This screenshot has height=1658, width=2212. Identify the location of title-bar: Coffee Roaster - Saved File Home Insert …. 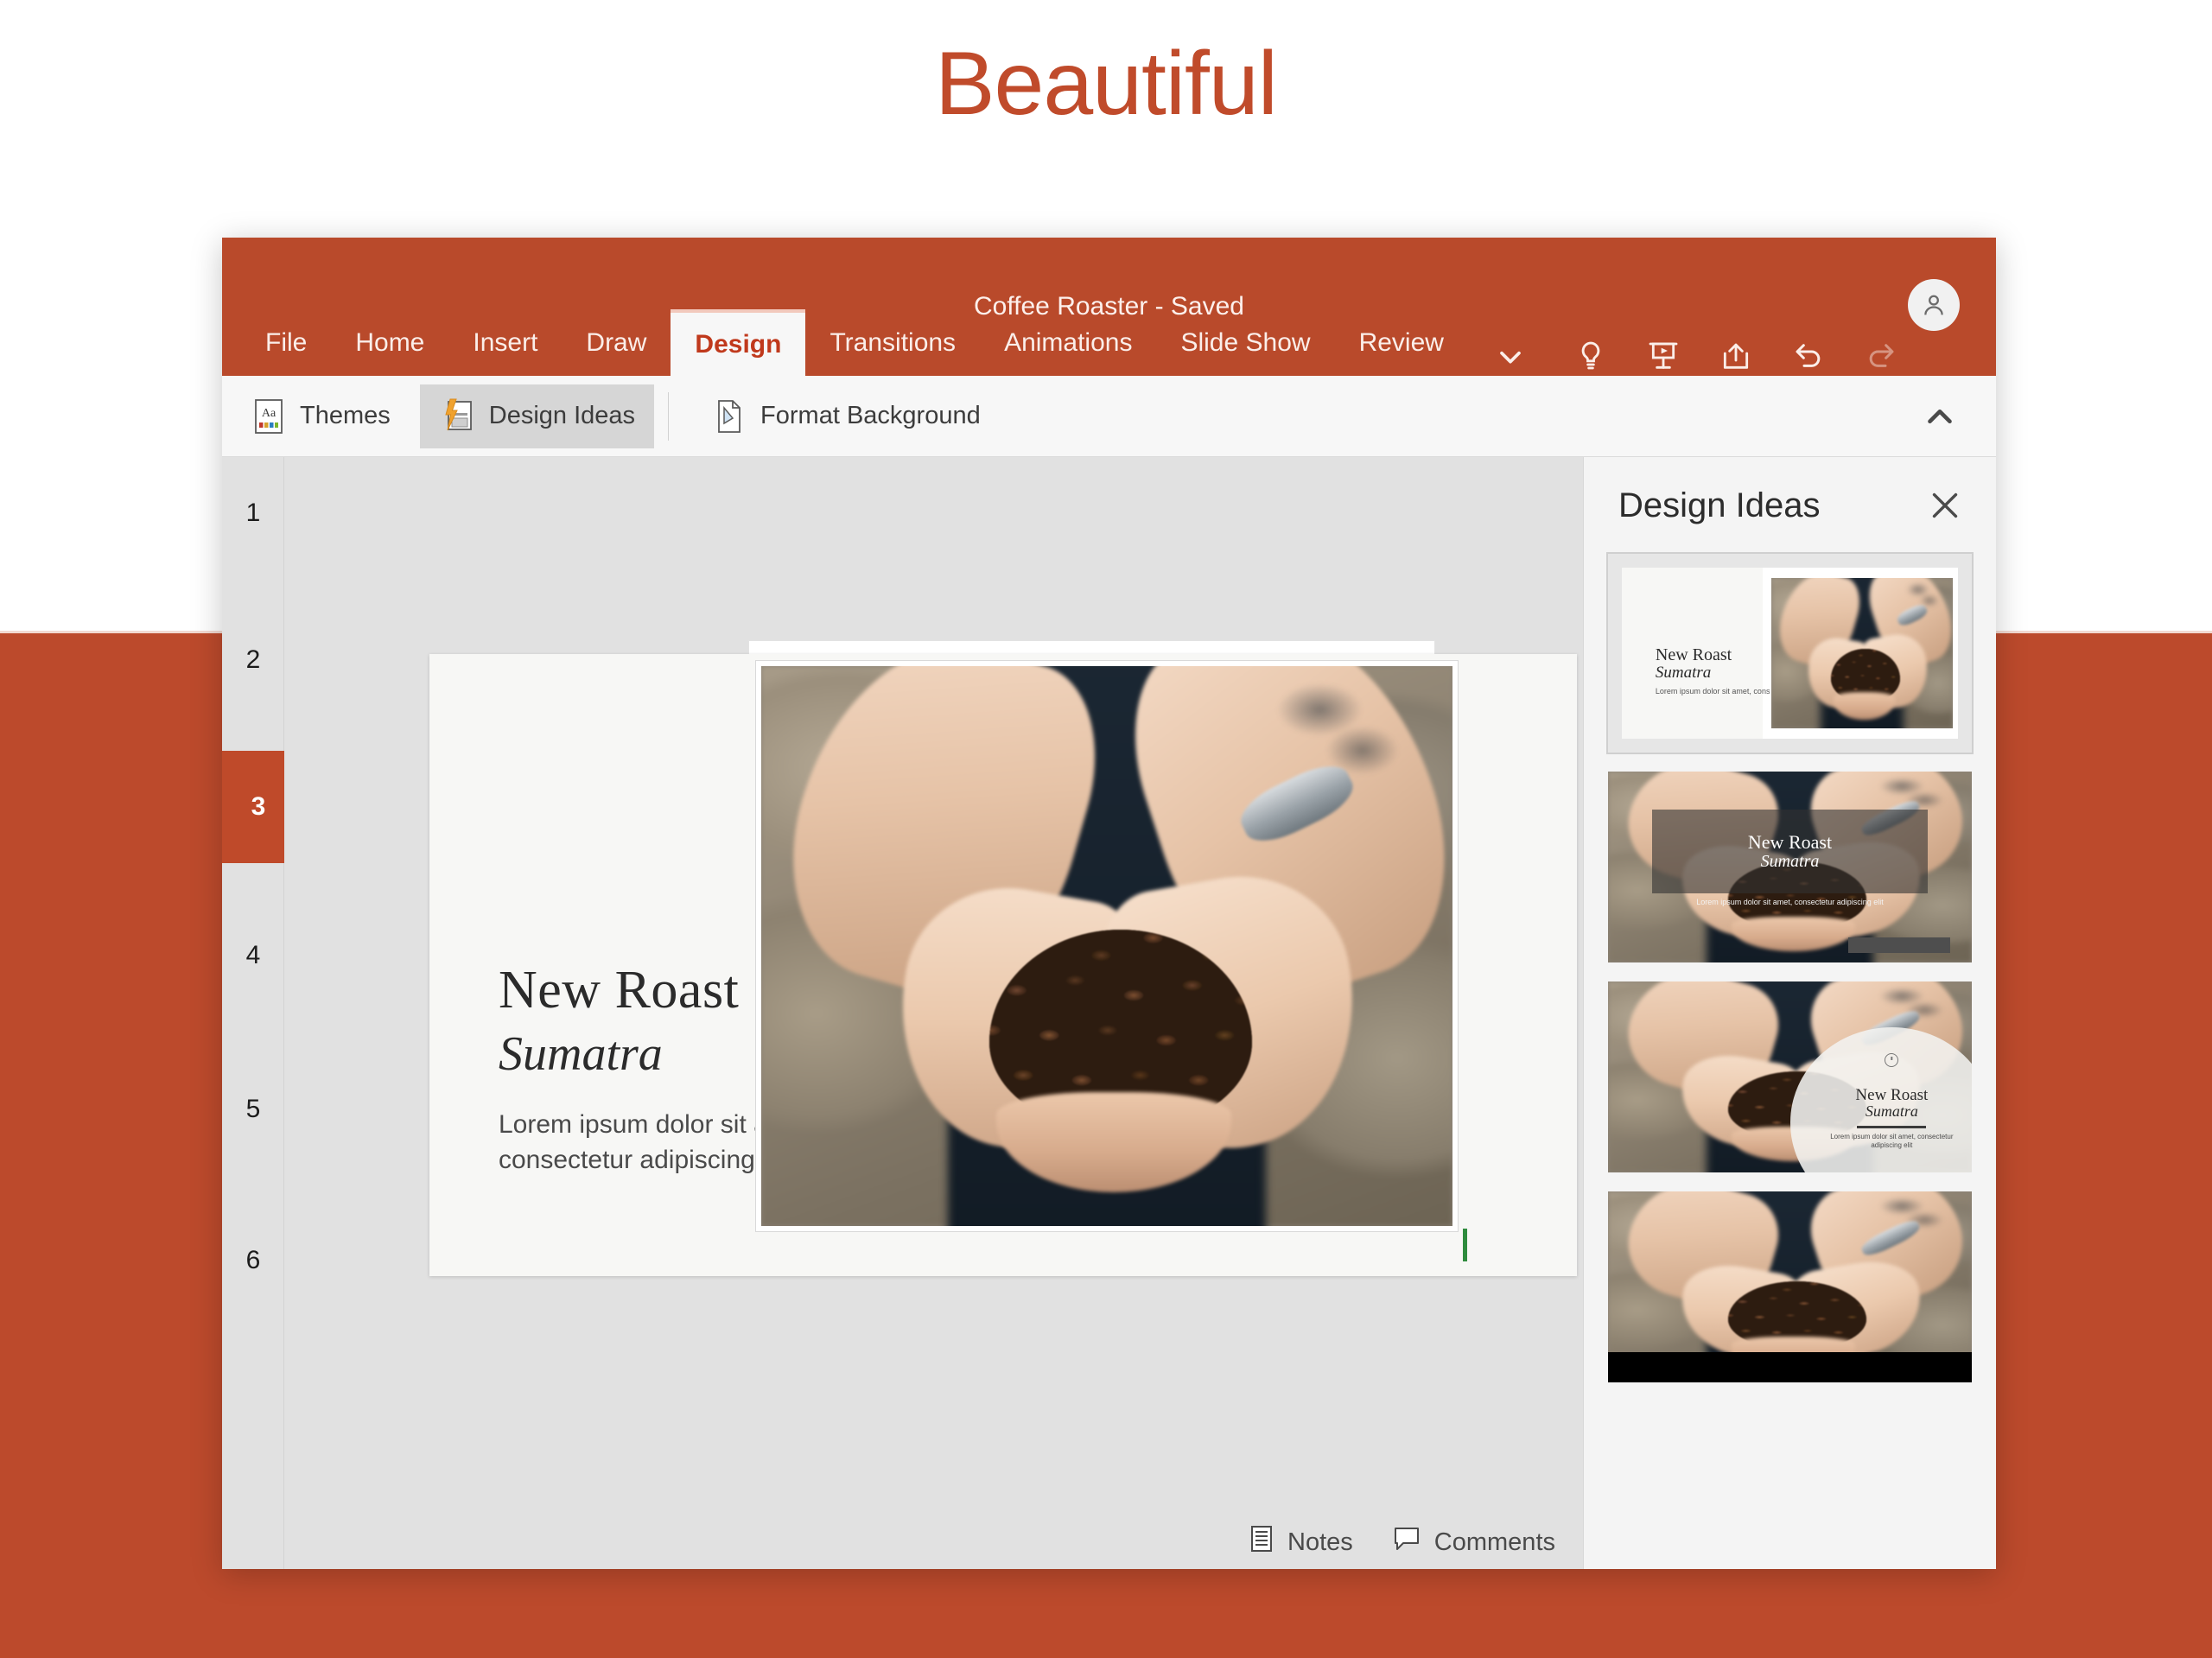
(1109, 307).